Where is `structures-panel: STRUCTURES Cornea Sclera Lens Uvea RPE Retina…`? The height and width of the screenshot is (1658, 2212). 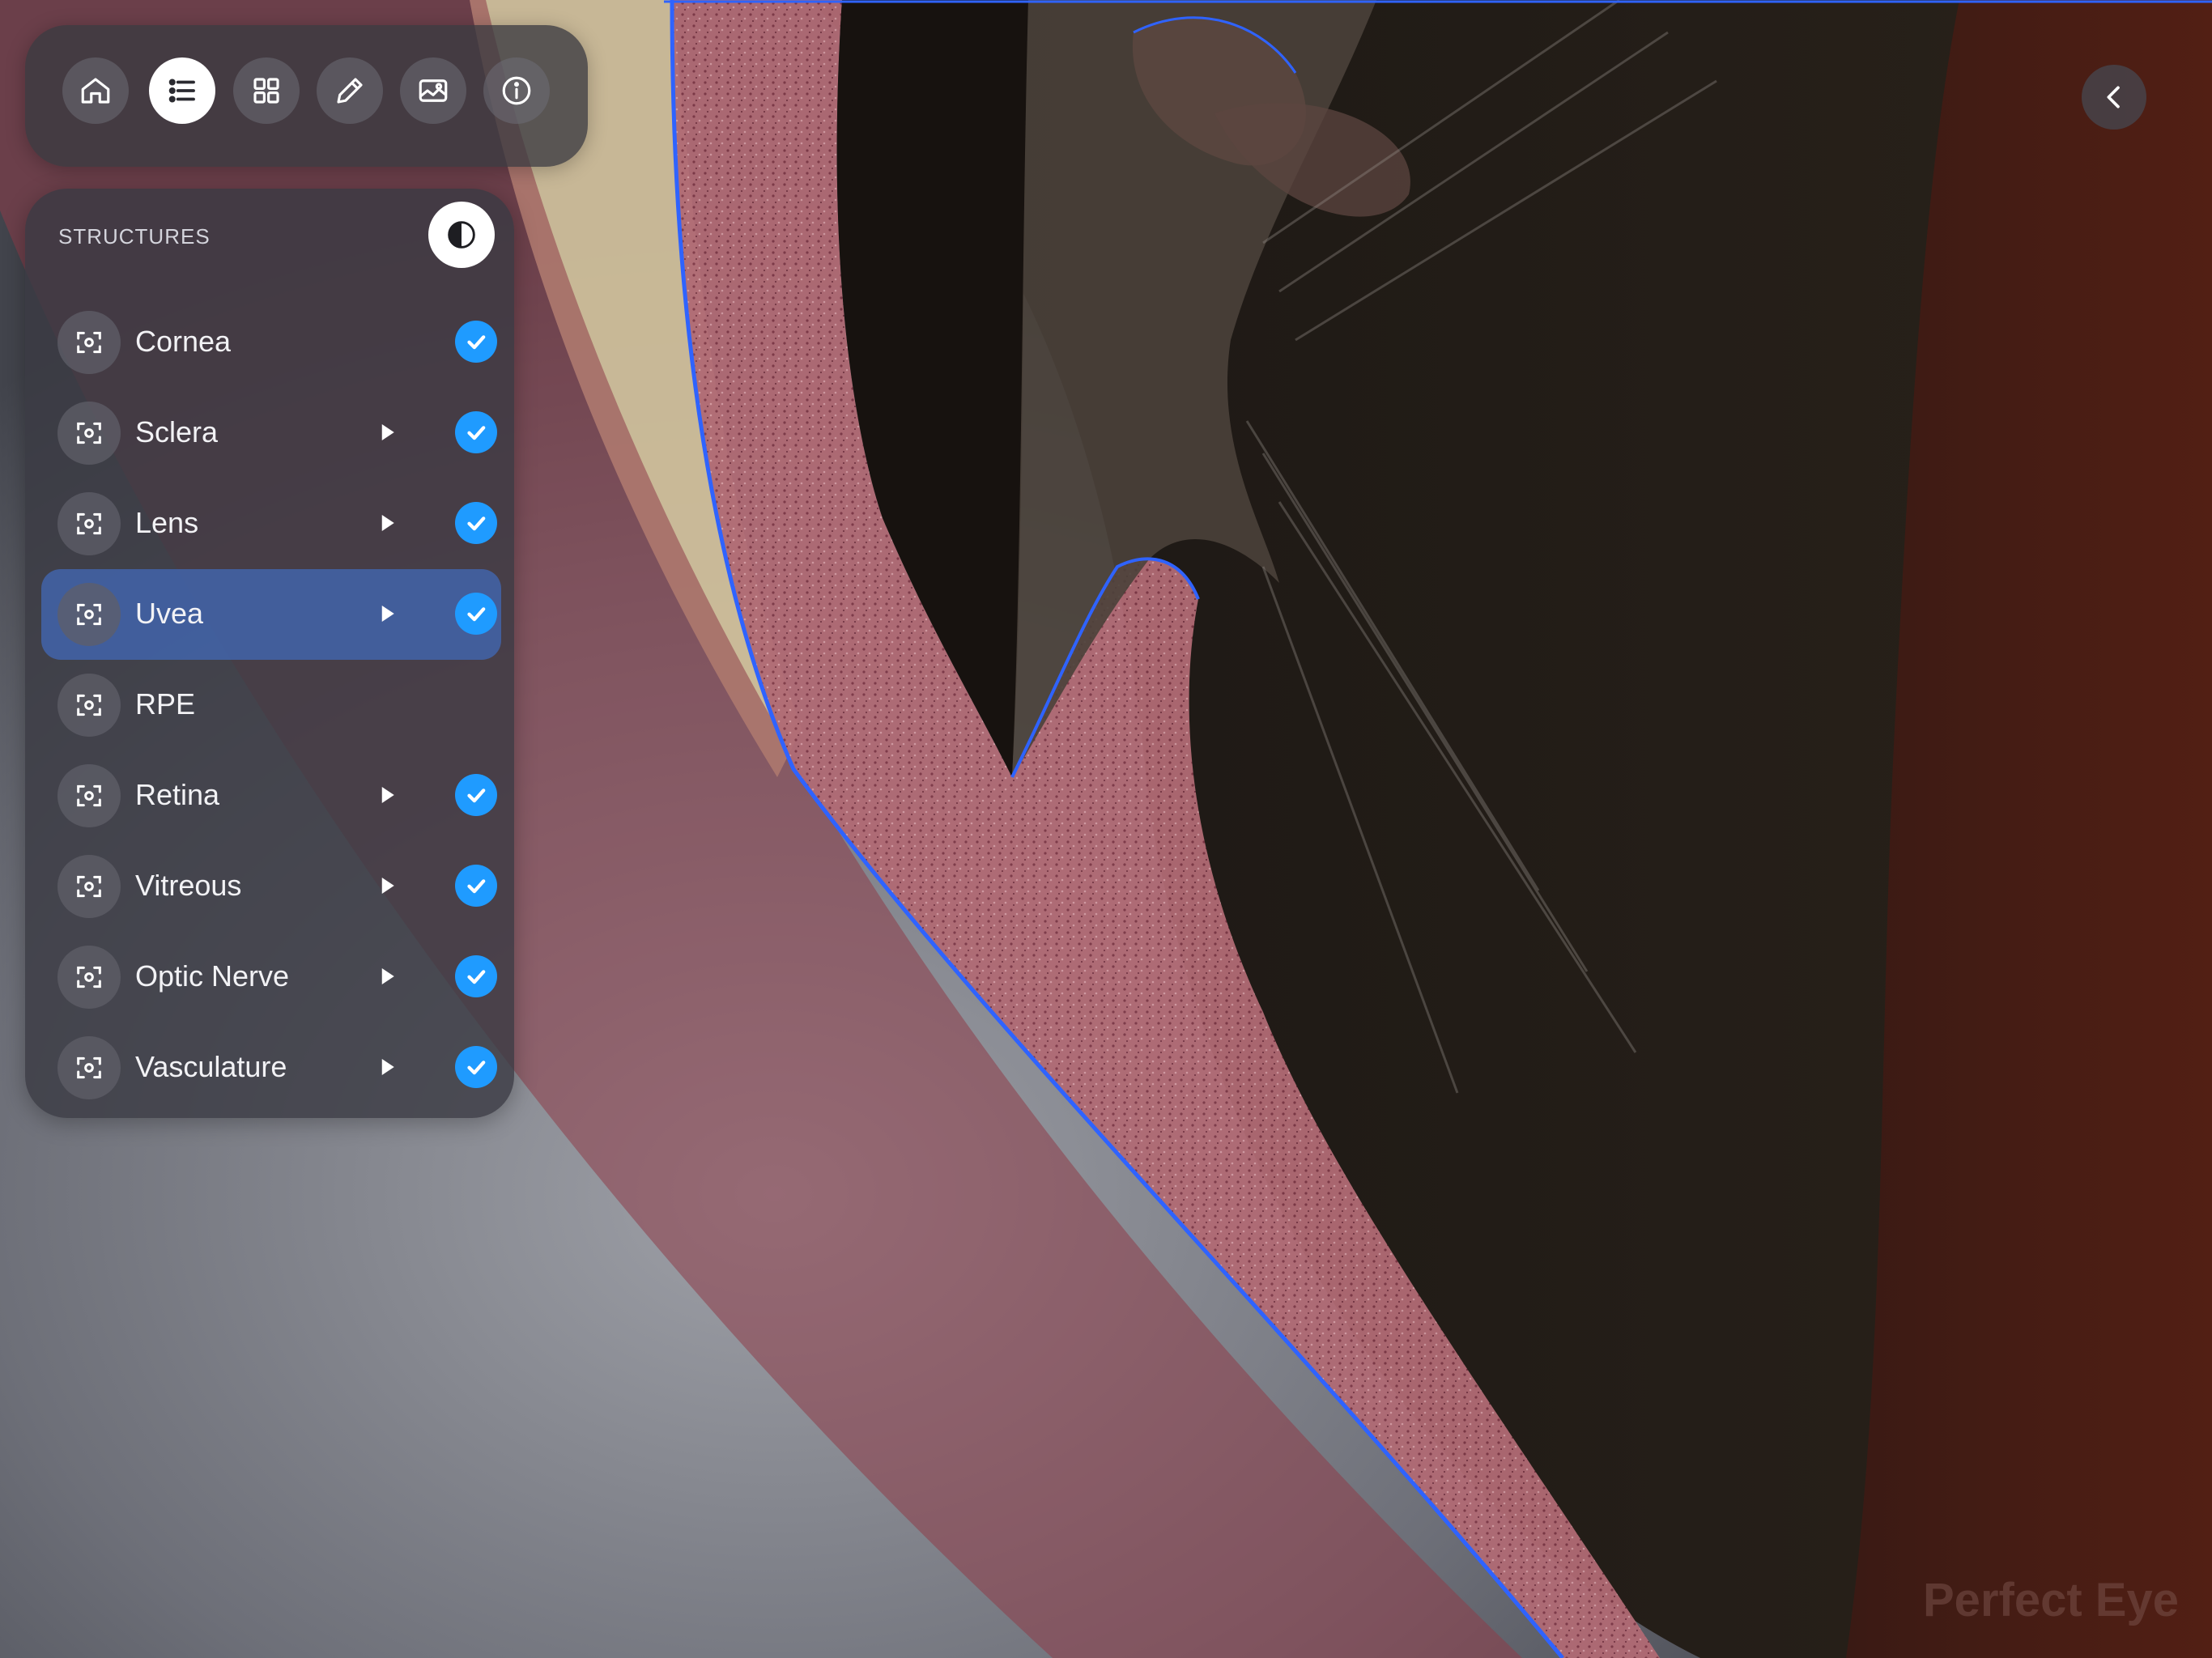 structures-panel: STRUCTURES Cornea Sclera Lens Uvea RPE Retina… is located at coordinates (270, 653).